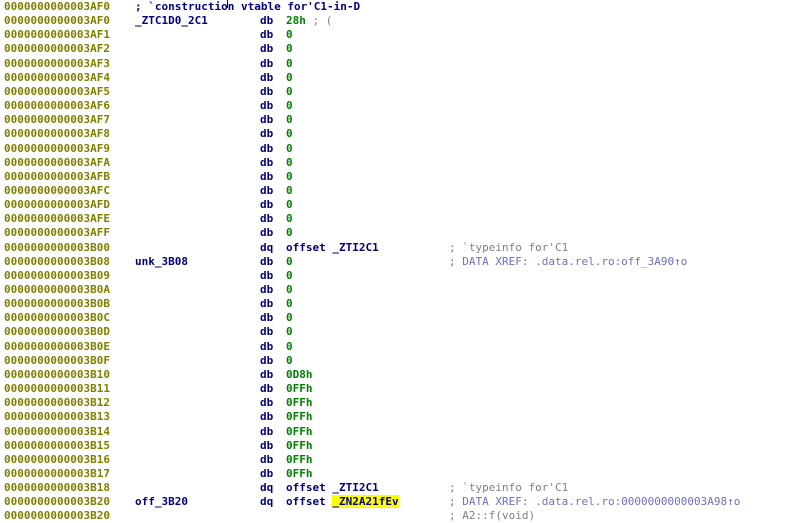 The height and width of the screenshot is (523, 796). Describe the element at coordinates (171, 21) in the screenshot. I see `symbol-label: _ZTC1D0_2C1` at that location.